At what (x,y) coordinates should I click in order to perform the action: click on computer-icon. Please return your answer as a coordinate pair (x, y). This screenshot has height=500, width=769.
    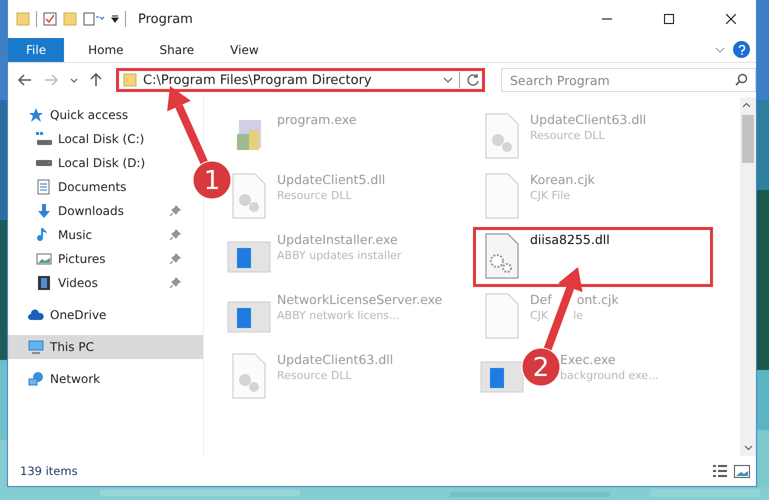
    Looking at the image, I should click on (36, 347).